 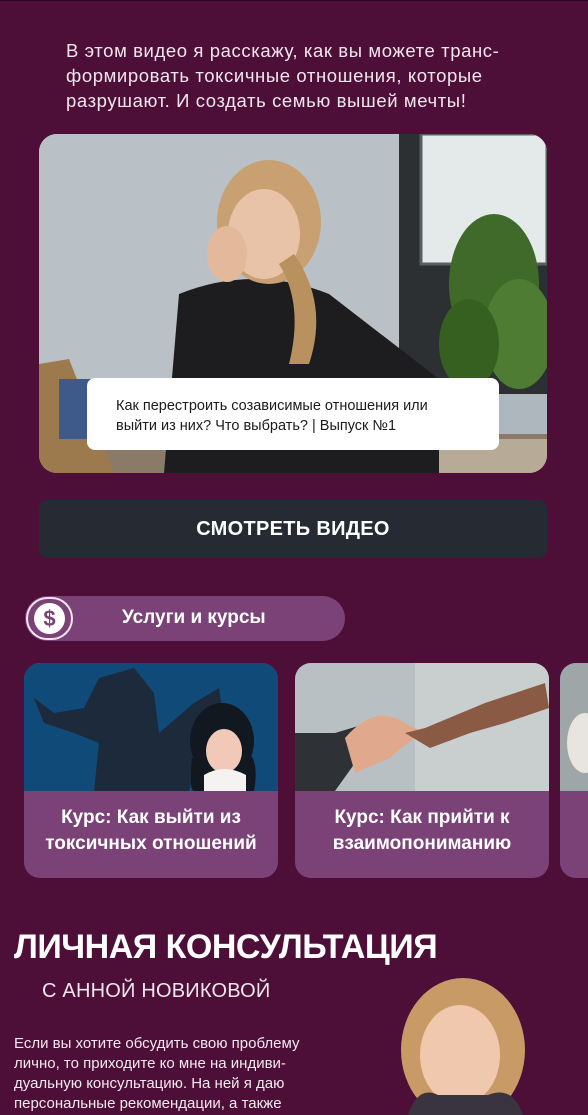 What do you see at coordinates (422, 727) in the screenshot?
I see `course-image-understanding` at bounding box center [422, 727].